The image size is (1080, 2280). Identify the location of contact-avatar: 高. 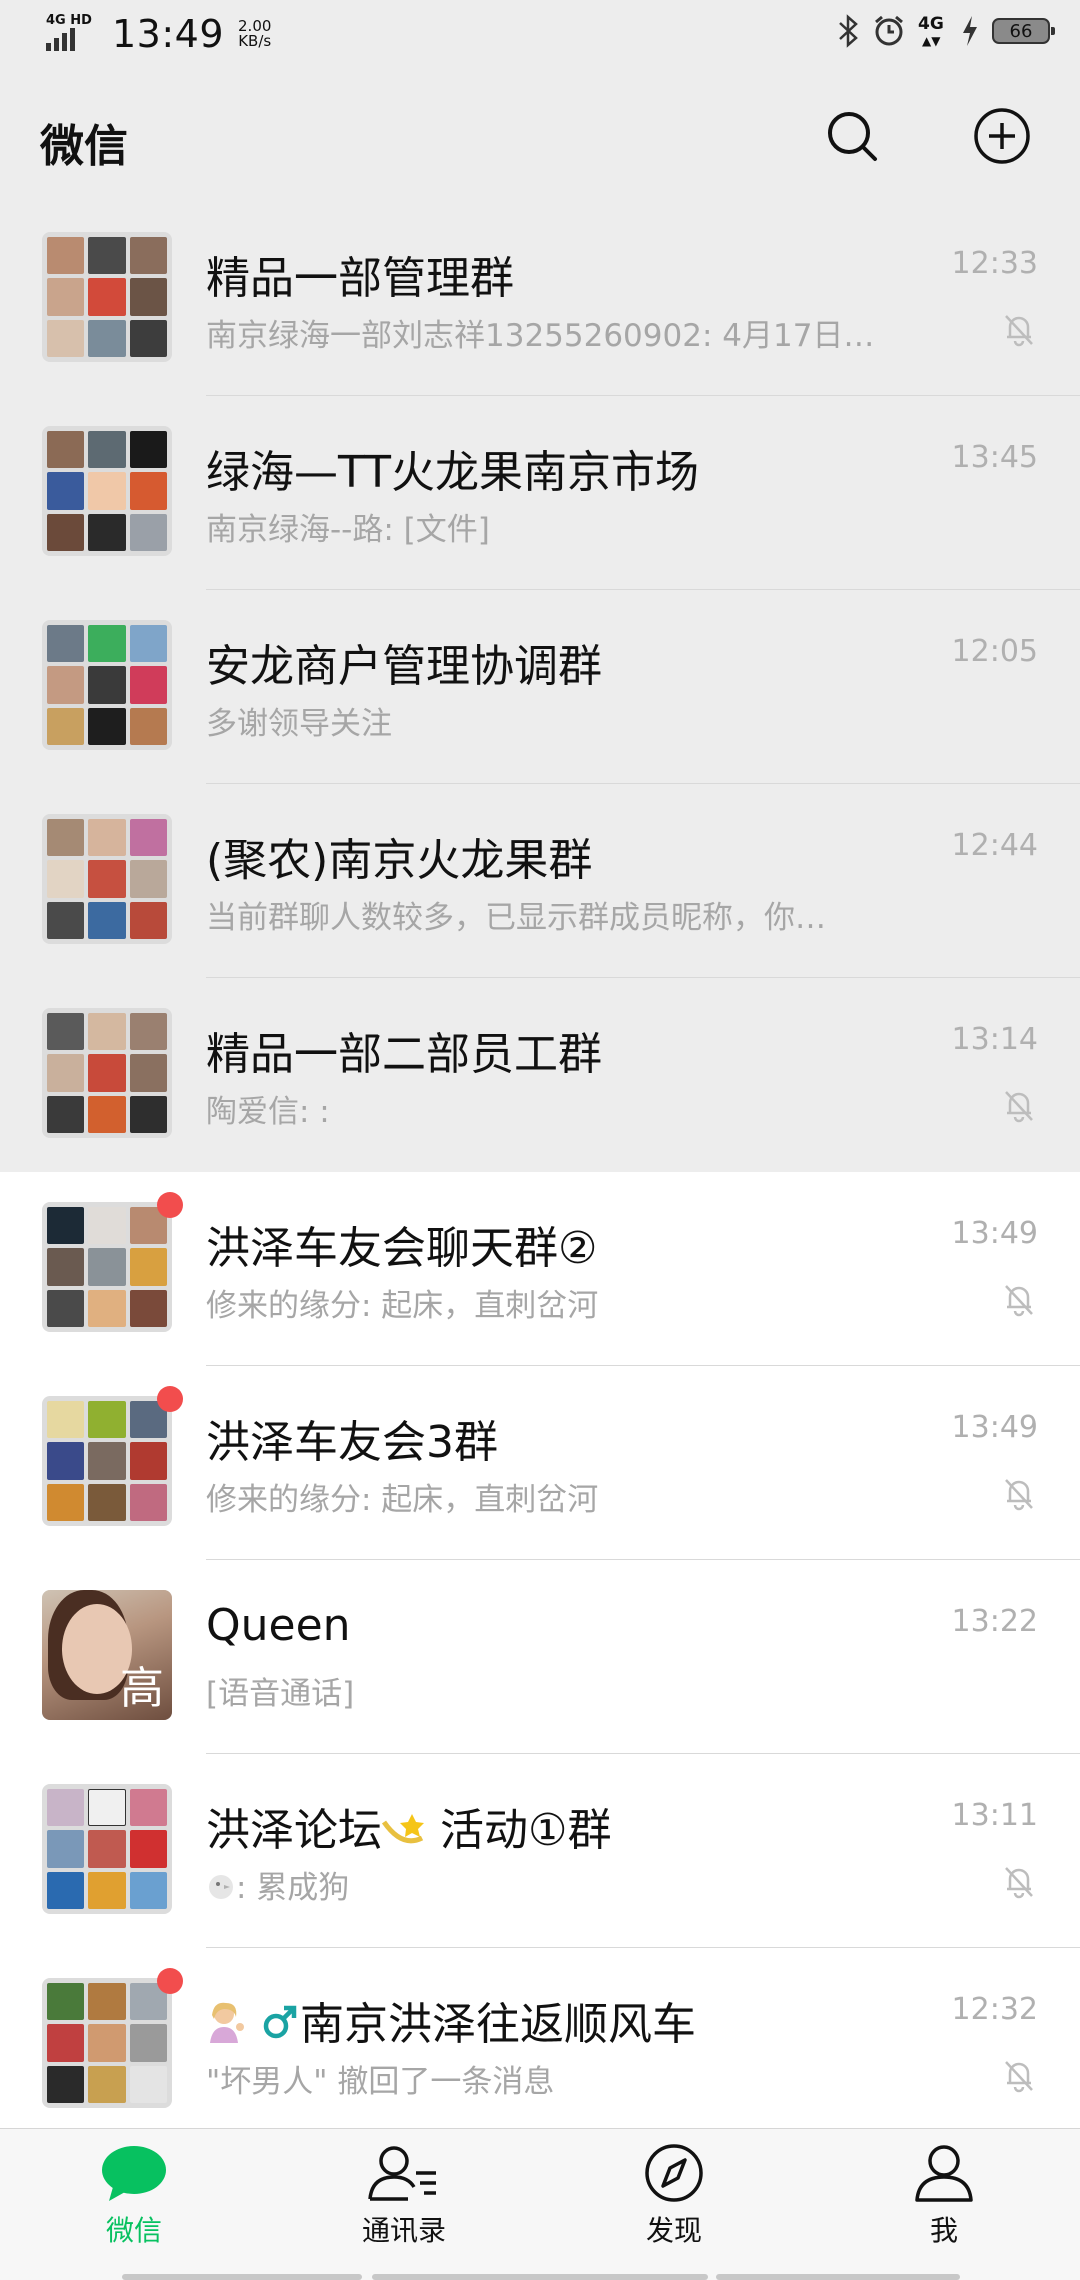
(107, 1655).